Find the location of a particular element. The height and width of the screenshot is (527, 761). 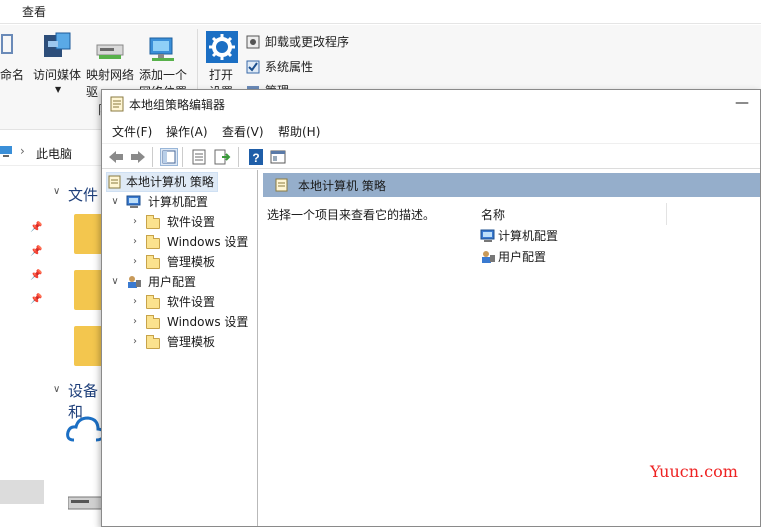

tree-node-uc-windows-settings: › Windows 设置 is located at coordinates (194, 322).